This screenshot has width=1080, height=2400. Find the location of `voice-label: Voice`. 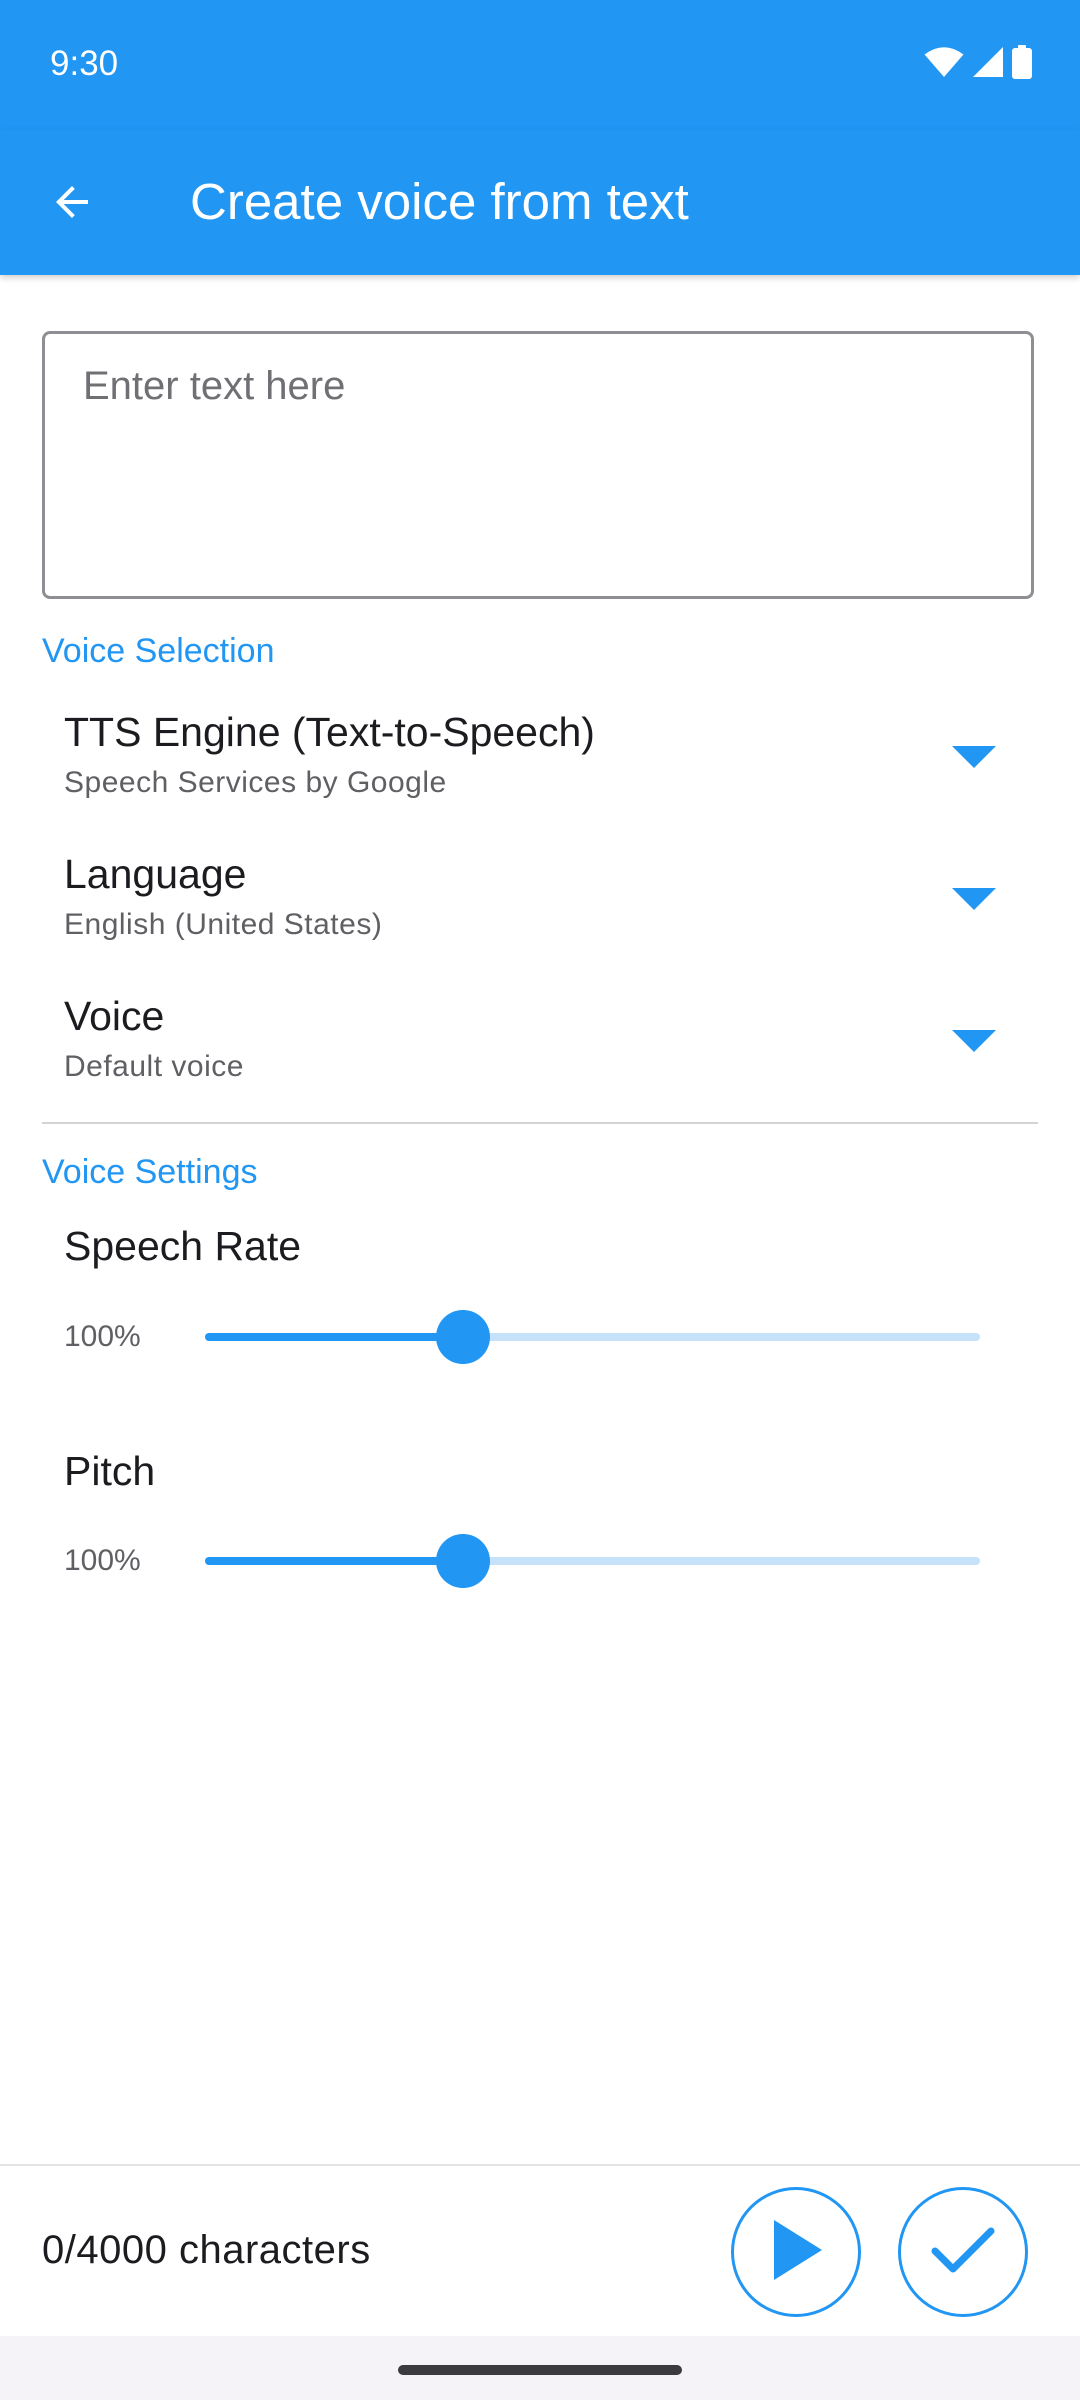

voice-label: Voice is located at coordinates (114, 1016).